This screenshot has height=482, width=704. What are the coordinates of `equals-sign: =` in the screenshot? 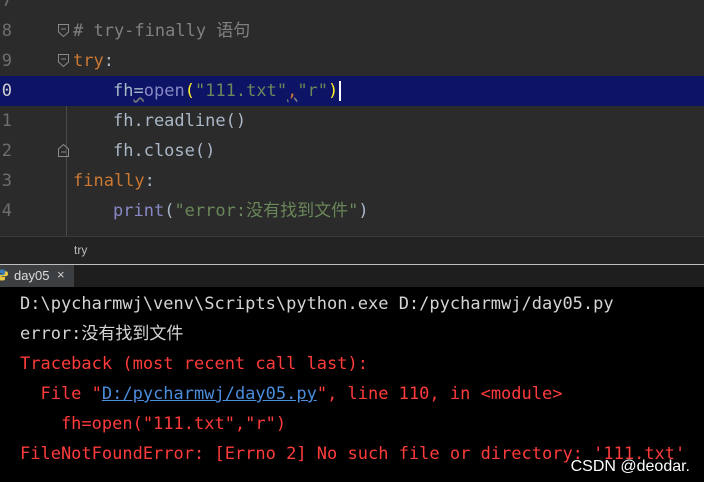 It's located at (138, 91).